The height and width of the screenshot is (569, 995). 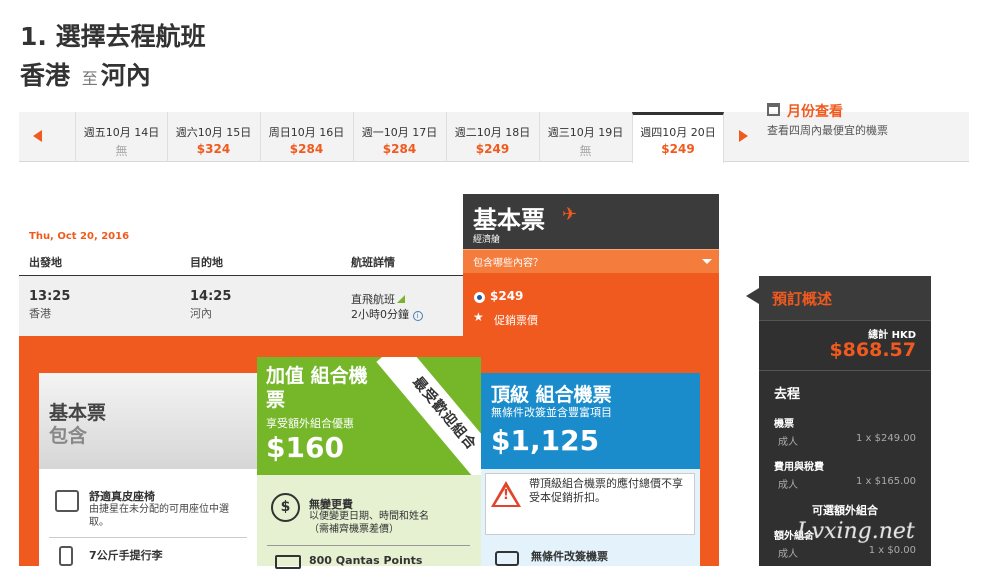 What do you see at coordinates (201, 313) in the screenshot?
I see `arrive-city: 河內` at bounding box center [201, 313].